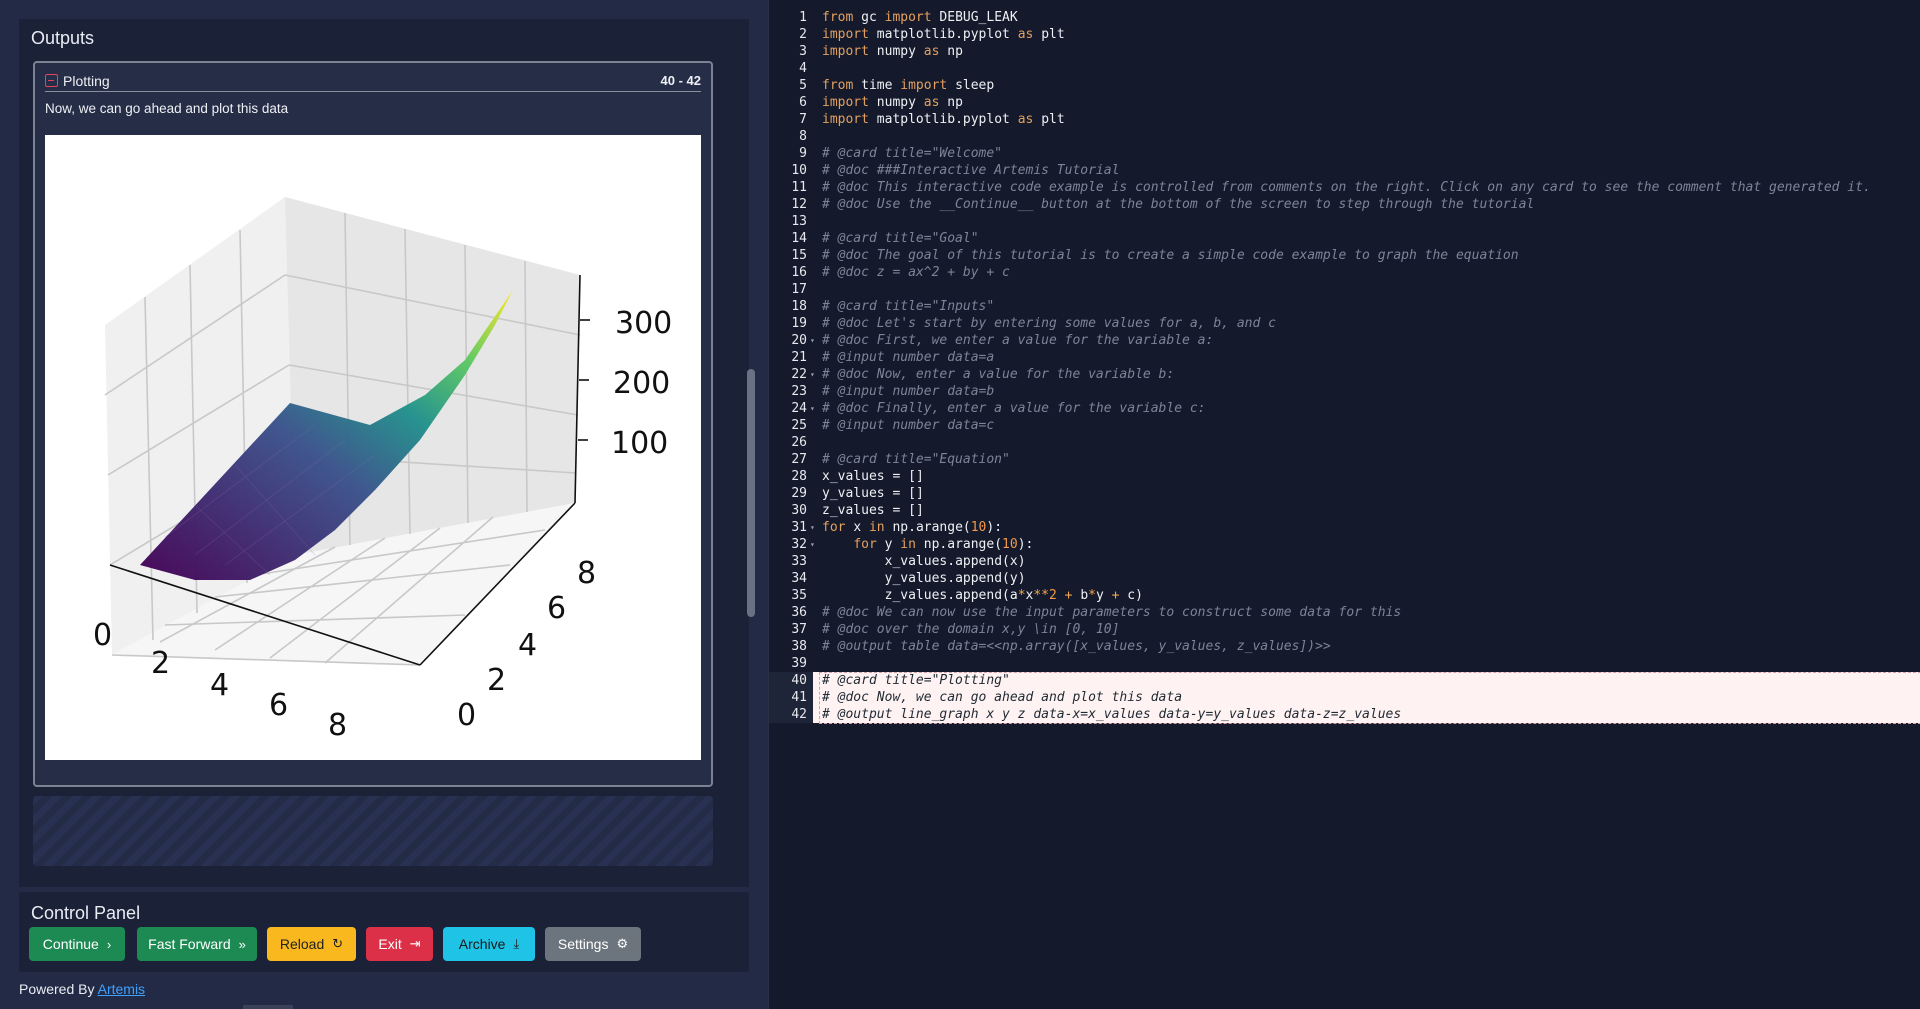 The height and width of the screenshot is (1009, 1920). What do you see at coordinates (586, 573) in the screenshot?
I see `y-tick-label: 8` at bounding box center [586, 573].